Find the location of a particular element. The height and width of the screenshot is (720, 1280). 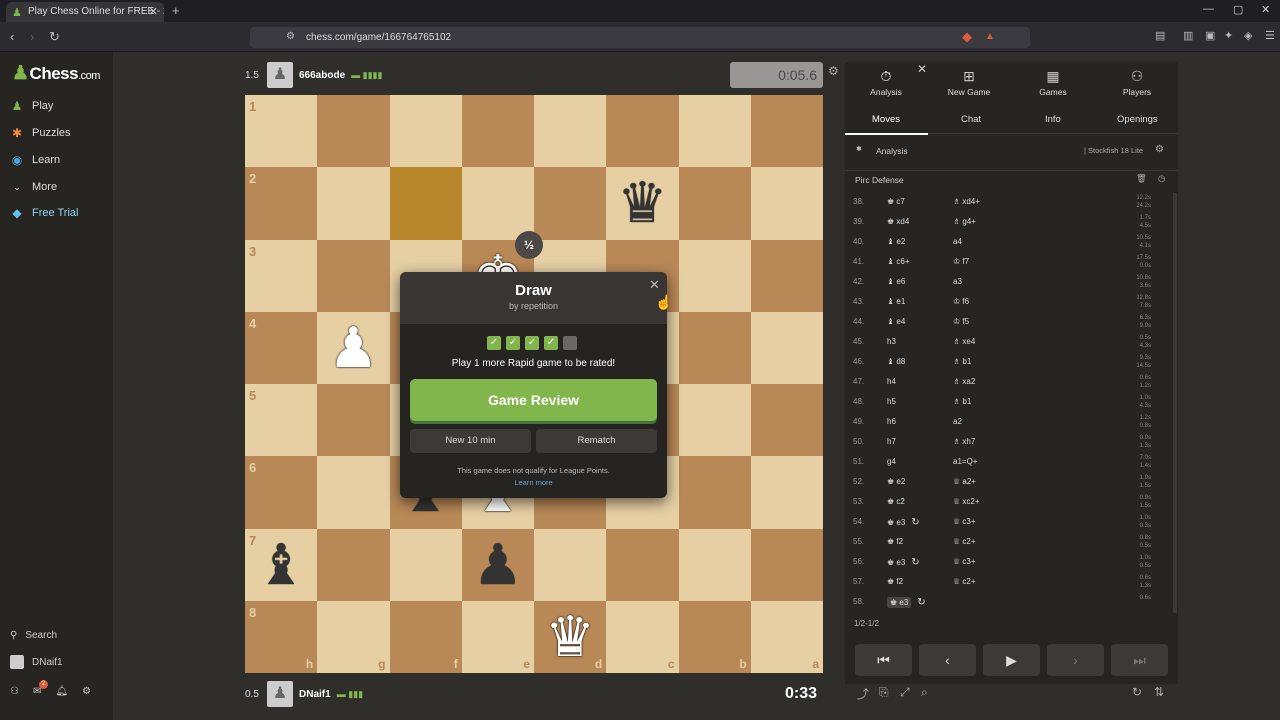

white-move: h3 is located at coordinates (891, 341).